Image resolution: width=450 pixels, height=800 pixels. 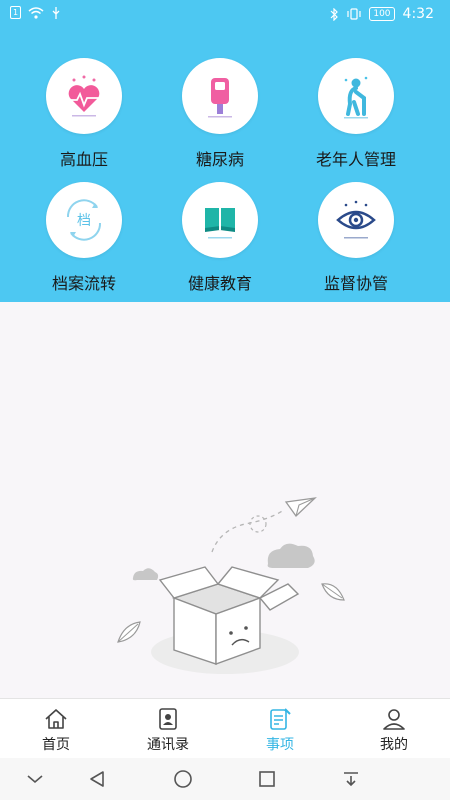 I want to click on tab-home: 首页, so click(x=56, y=730).